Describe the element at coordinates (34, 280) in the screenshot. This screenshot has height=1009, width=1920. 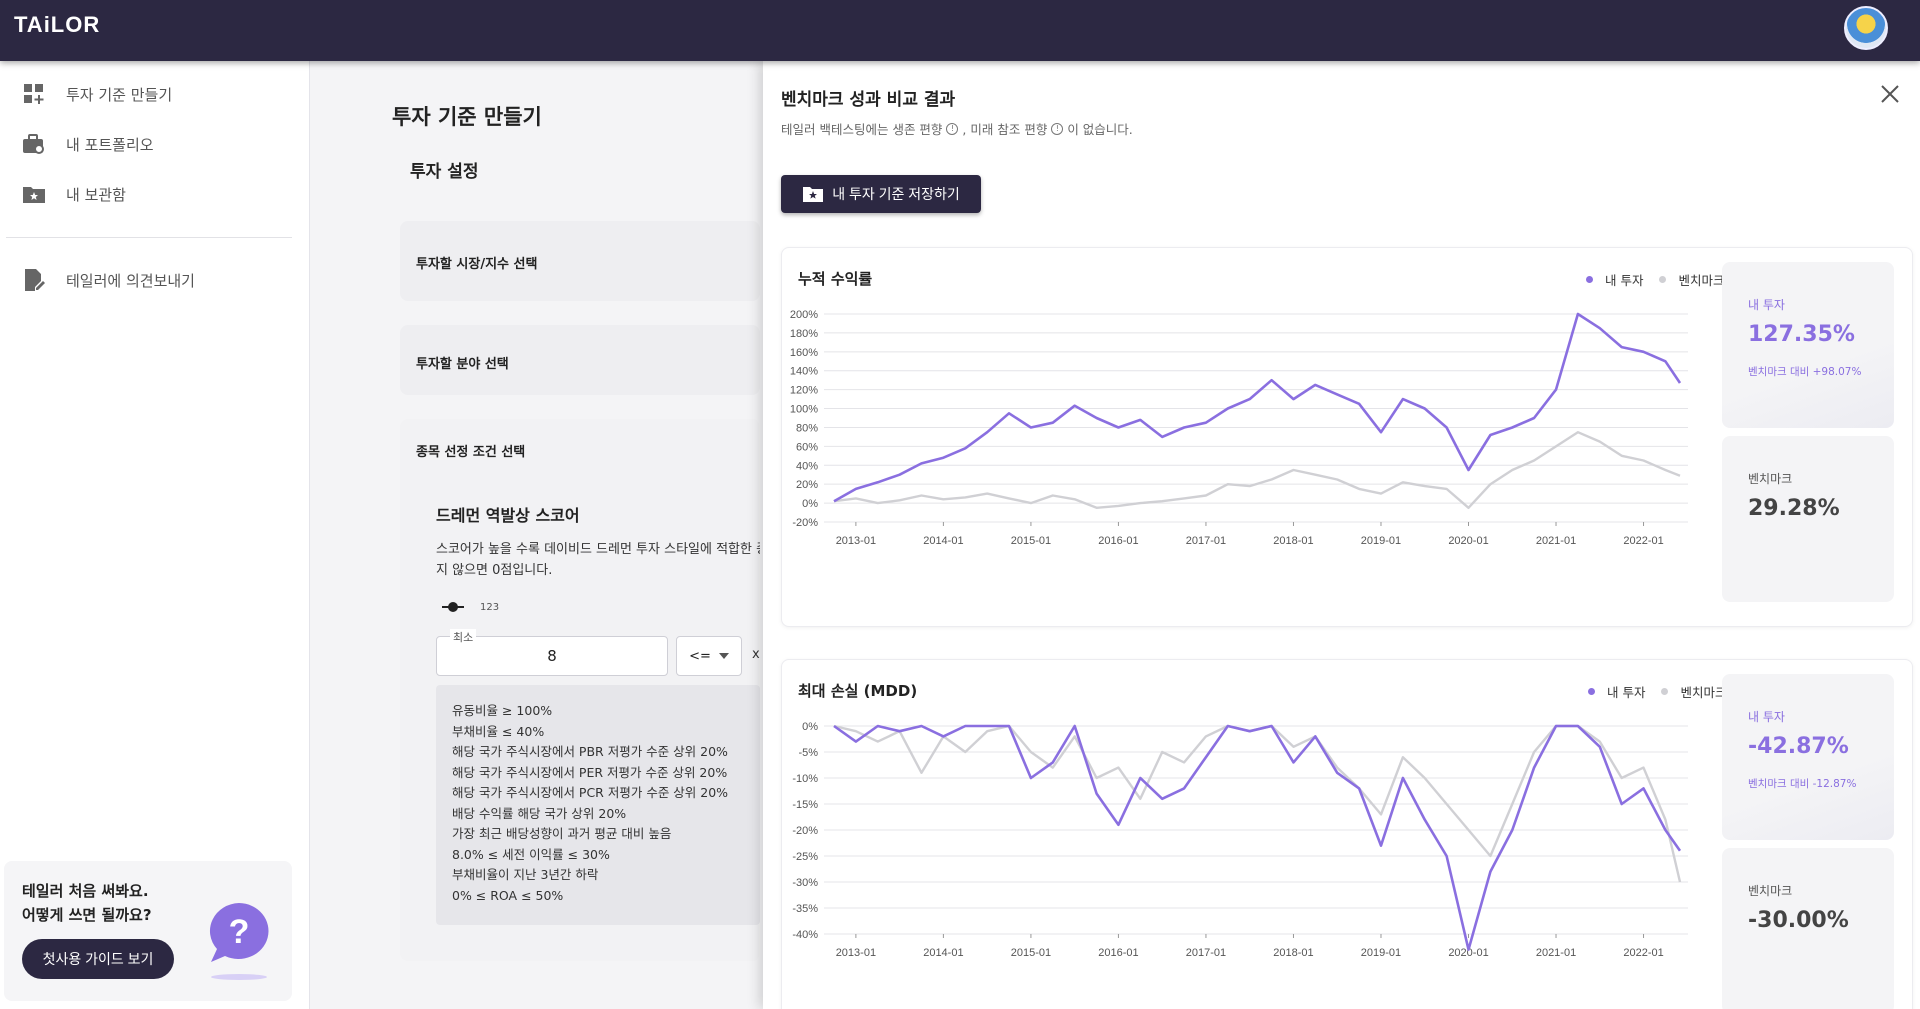
I see `document-edit-icon` at that location.